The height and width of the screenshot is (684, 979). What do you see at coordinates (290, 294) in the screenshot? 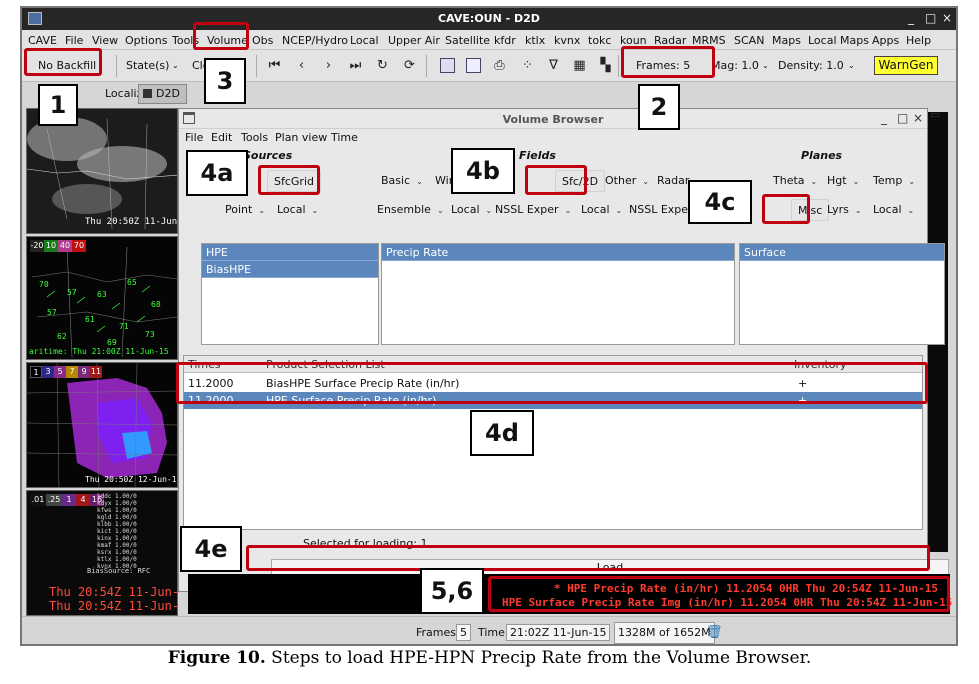
I see `sources-list: HPE BiasHPE` at bounding box center [290, 294].